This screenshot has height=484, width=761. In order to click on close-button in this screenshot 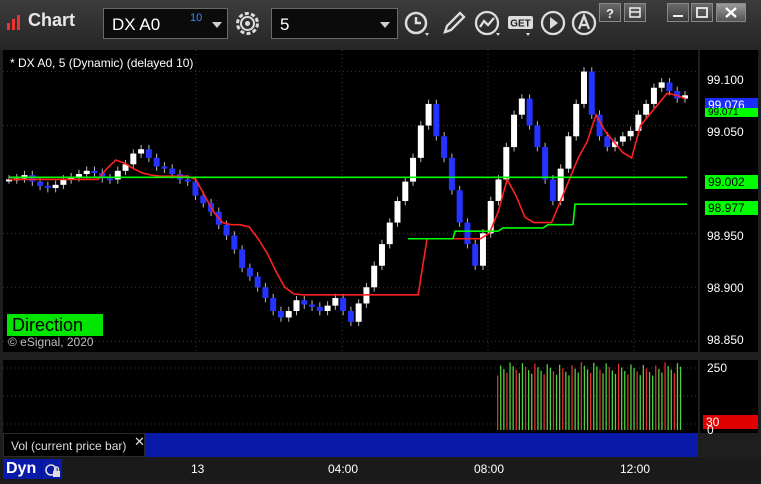, I will do `click(731, 12)`.